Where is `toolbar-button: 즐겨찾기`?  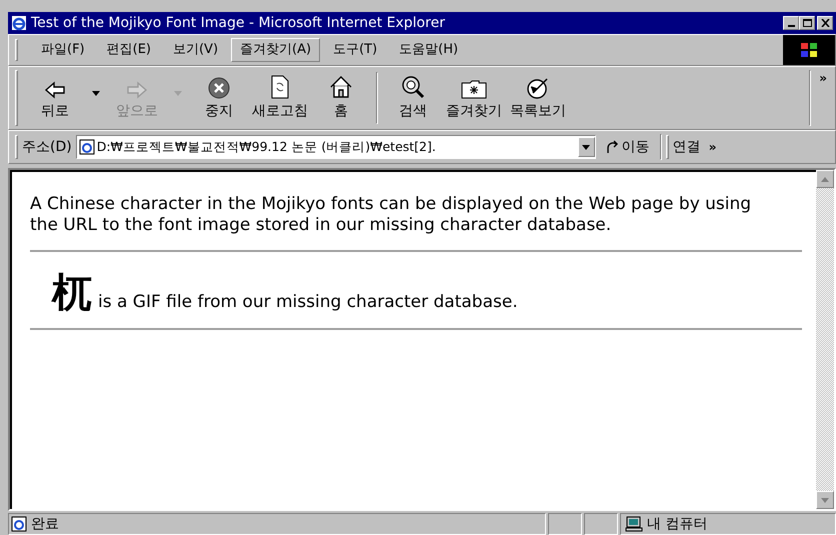 toolbar-button: 즐겨찾기 is located at coordinates (474, 98).